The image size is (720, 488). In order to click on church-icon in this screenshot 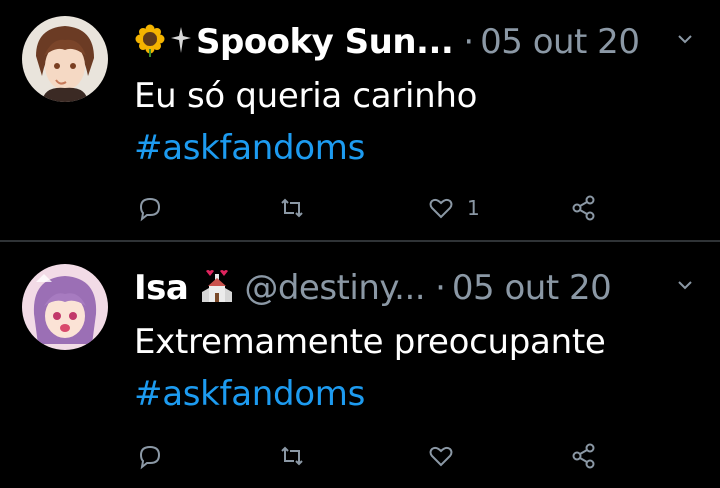, I will do `click(217, 288)`.